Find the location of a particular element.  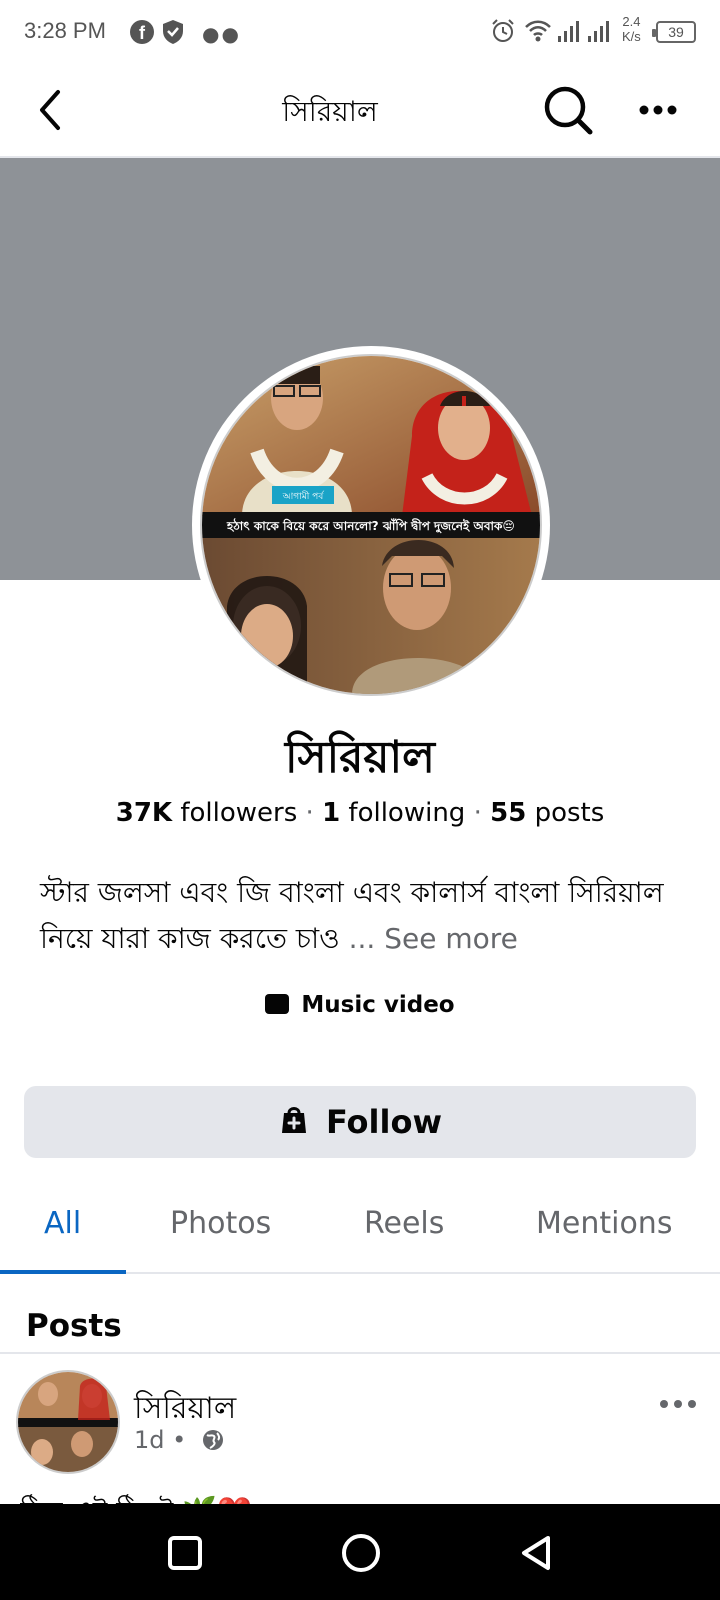

search-icon is located at coordinates (568, 110).